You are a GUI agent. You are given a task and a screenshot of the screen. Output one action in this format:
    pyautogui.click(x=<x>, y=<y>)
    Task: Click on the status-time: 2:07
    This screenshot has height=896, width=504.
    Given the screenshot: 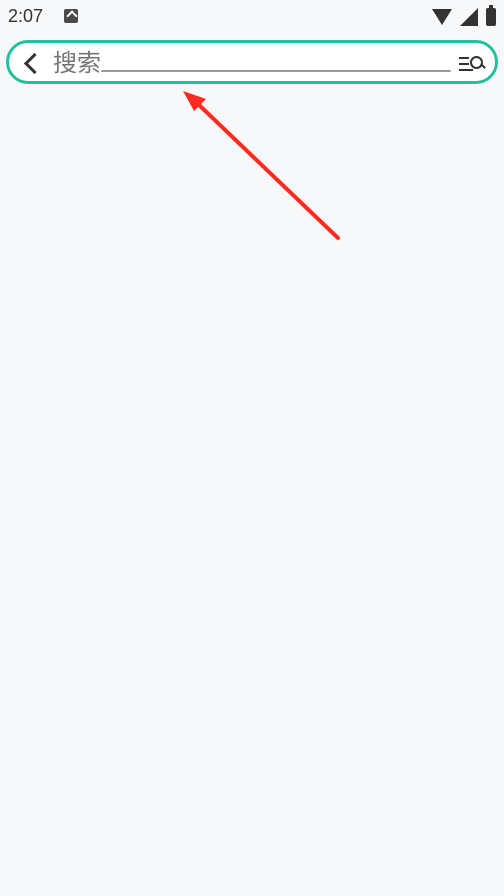 What is the action you would take?
    pyautogui.click(x=26, y=16)
    